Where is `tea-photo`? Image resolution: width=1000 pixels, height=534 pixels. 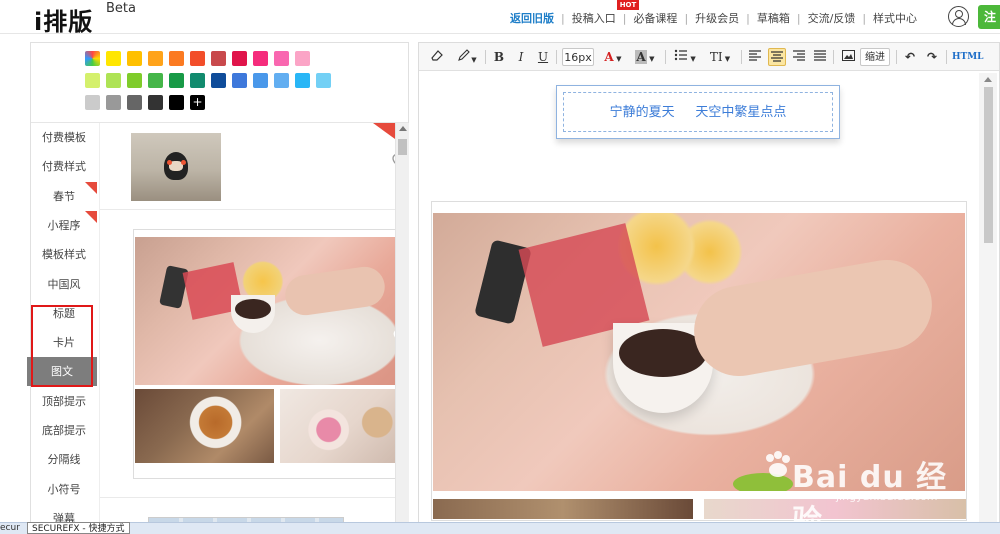
tea-photo is located at coordinates (204, 426).